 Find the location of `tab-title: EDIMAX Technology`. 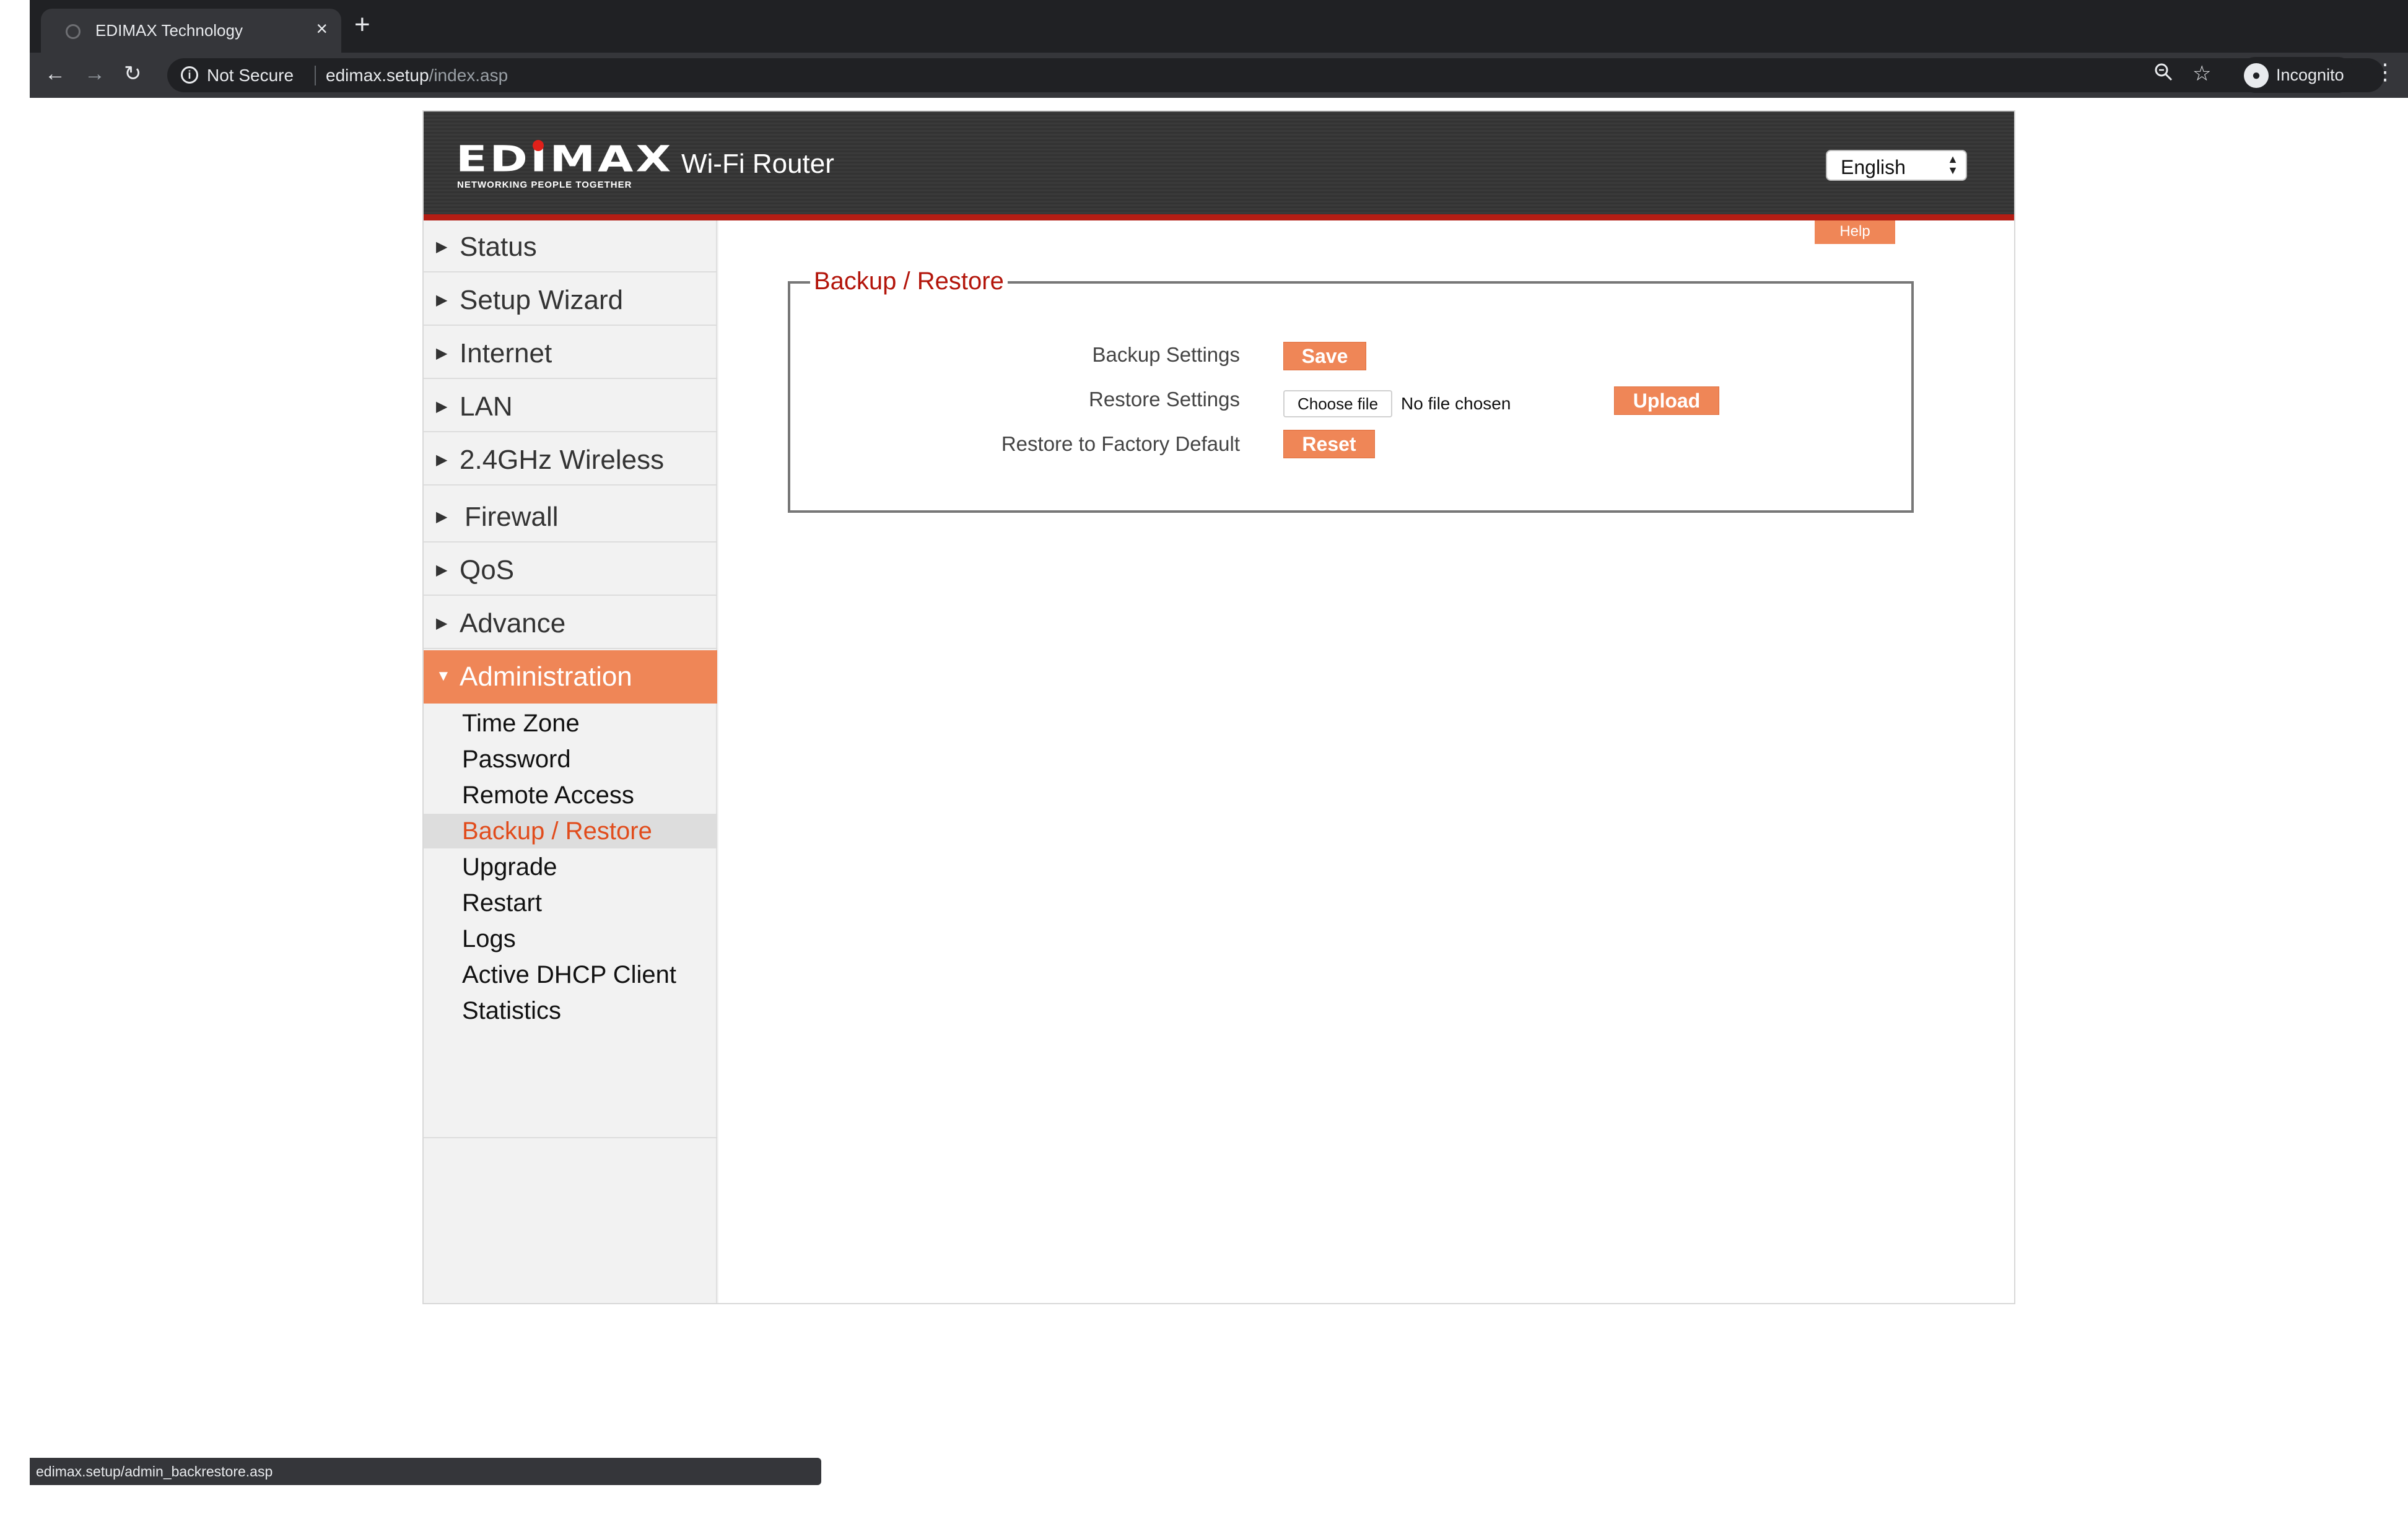

tab-title: EDIMAX Technology is located at coordinates (169, 31).